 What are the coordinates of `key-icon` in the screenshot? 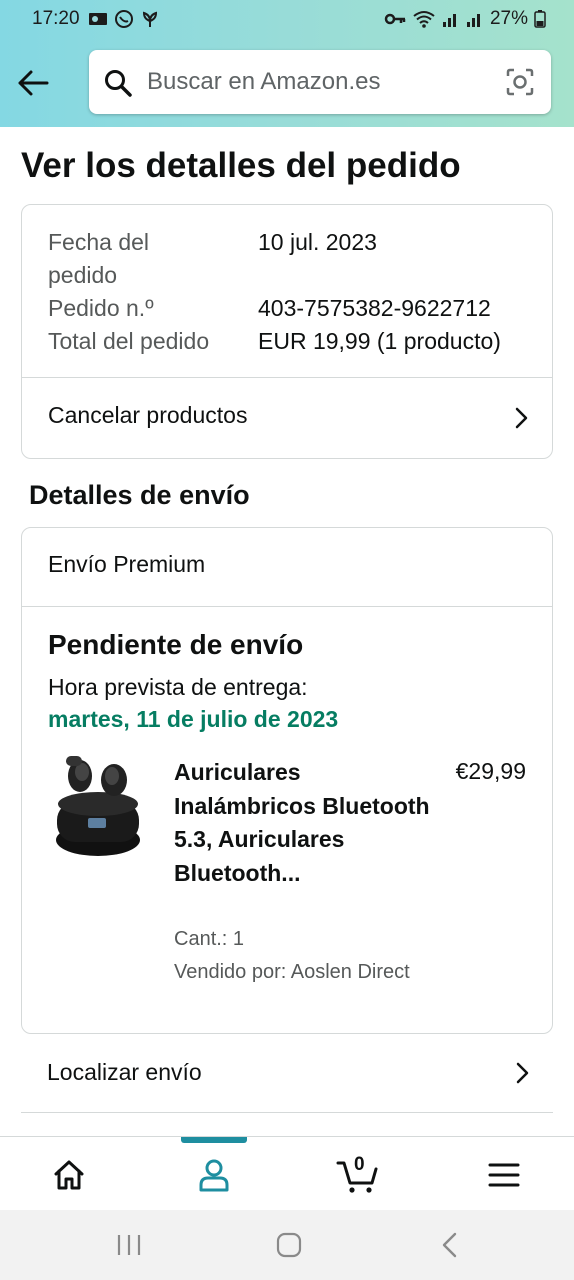 It's located at (395, 19).